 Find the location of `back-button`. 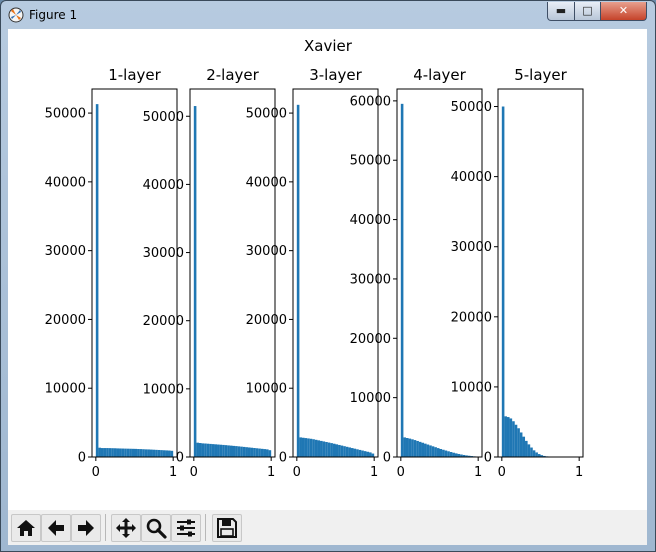

back-button is located at coordinates (56, 528).